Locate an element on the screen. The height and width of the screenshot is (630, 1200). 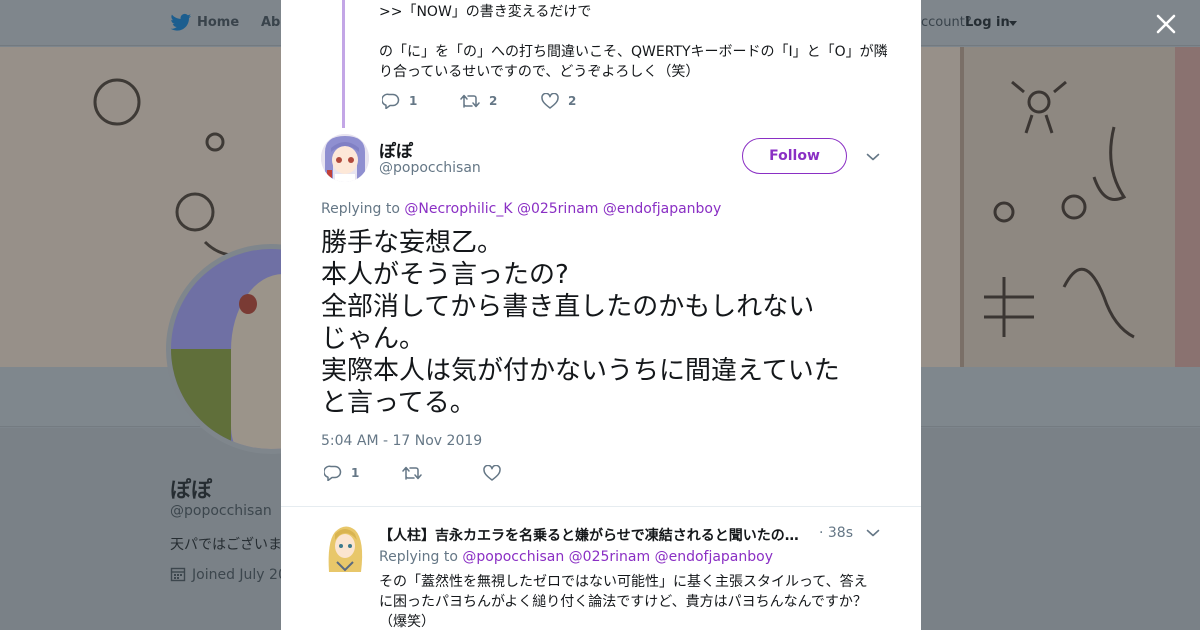
login-link: Log in is located at coordinates (987, 22).